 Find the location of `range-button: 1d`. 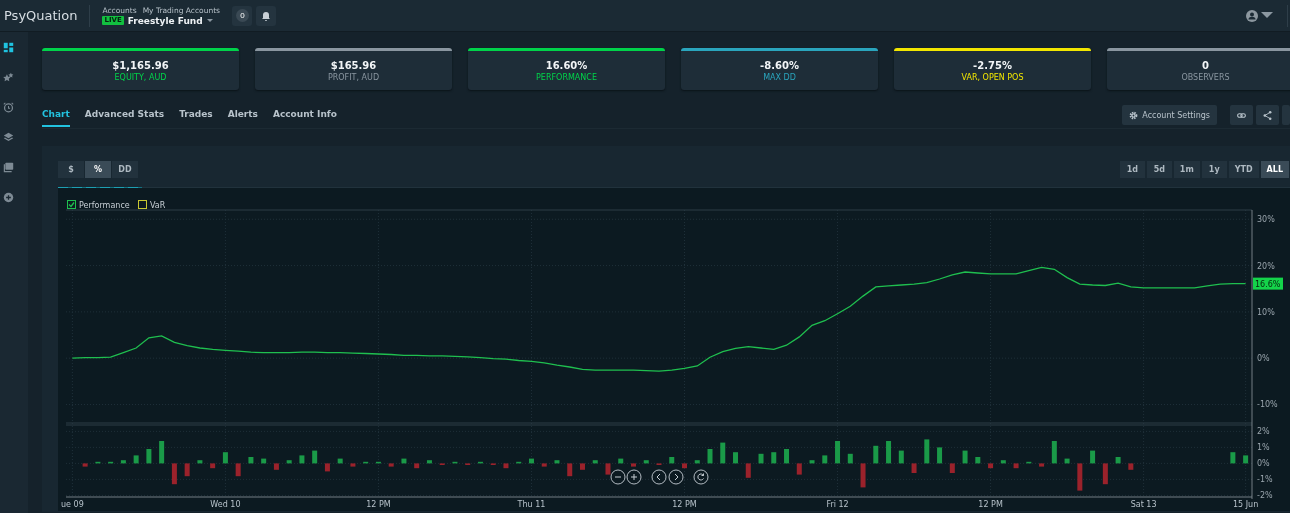

range-button: 1d is located at coordinates (1132, 169).